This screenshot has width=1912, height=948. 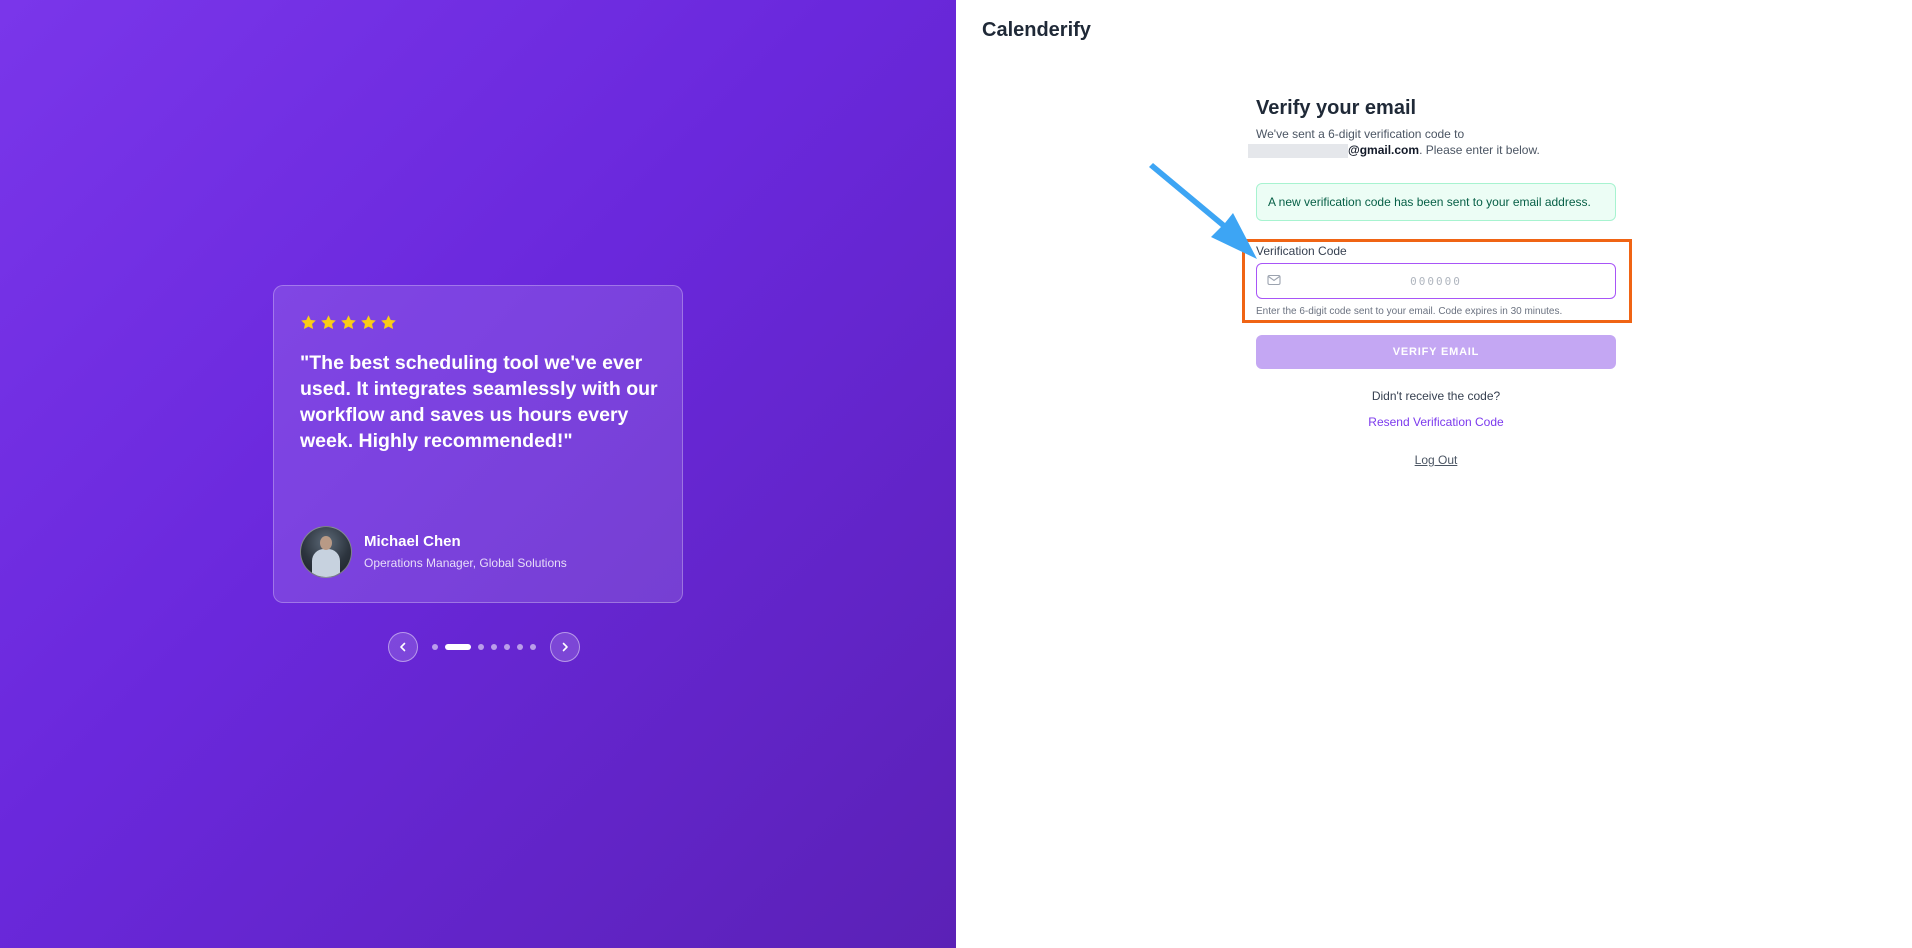 I want to click on mail-icon, so click(x=1274, y=280).